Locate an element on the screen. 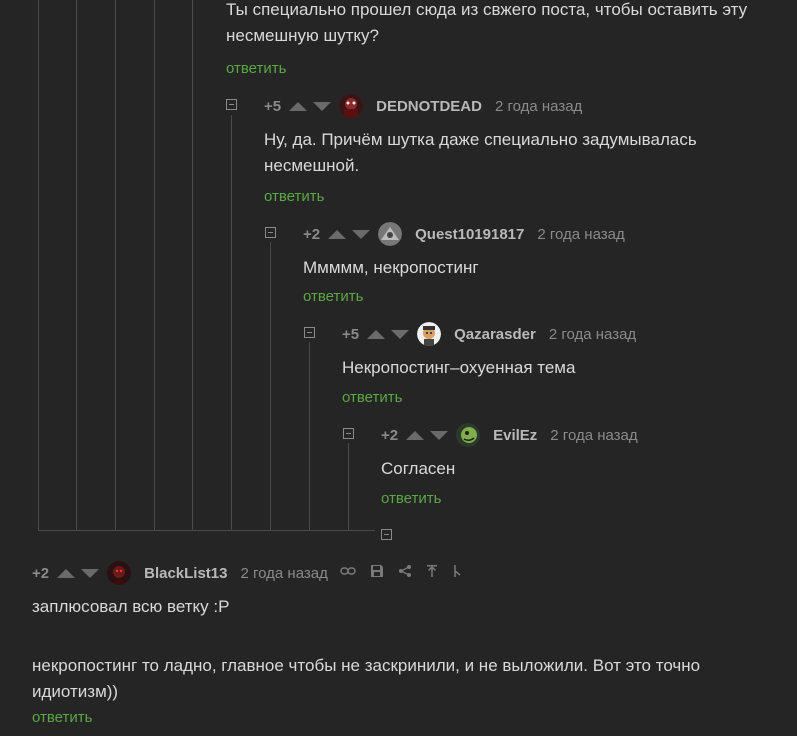 Image resolution: width=797 pixels, height=736 pixels. share-icon is located at coordinates (405, 573).